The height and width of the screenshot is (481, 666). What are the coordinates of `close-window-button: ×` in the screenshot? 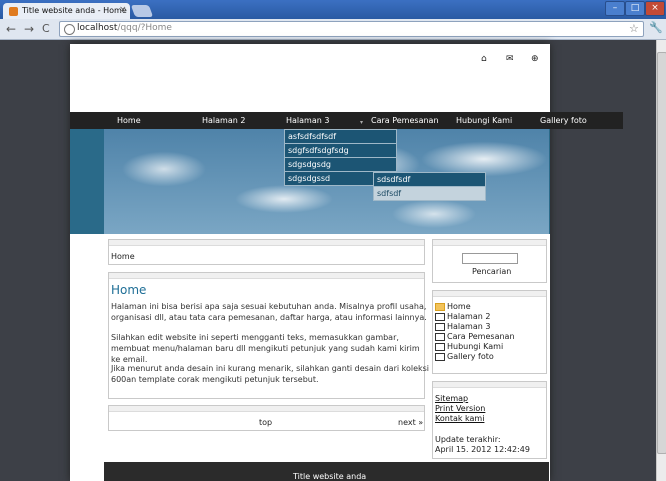 It's located at (655, 8).